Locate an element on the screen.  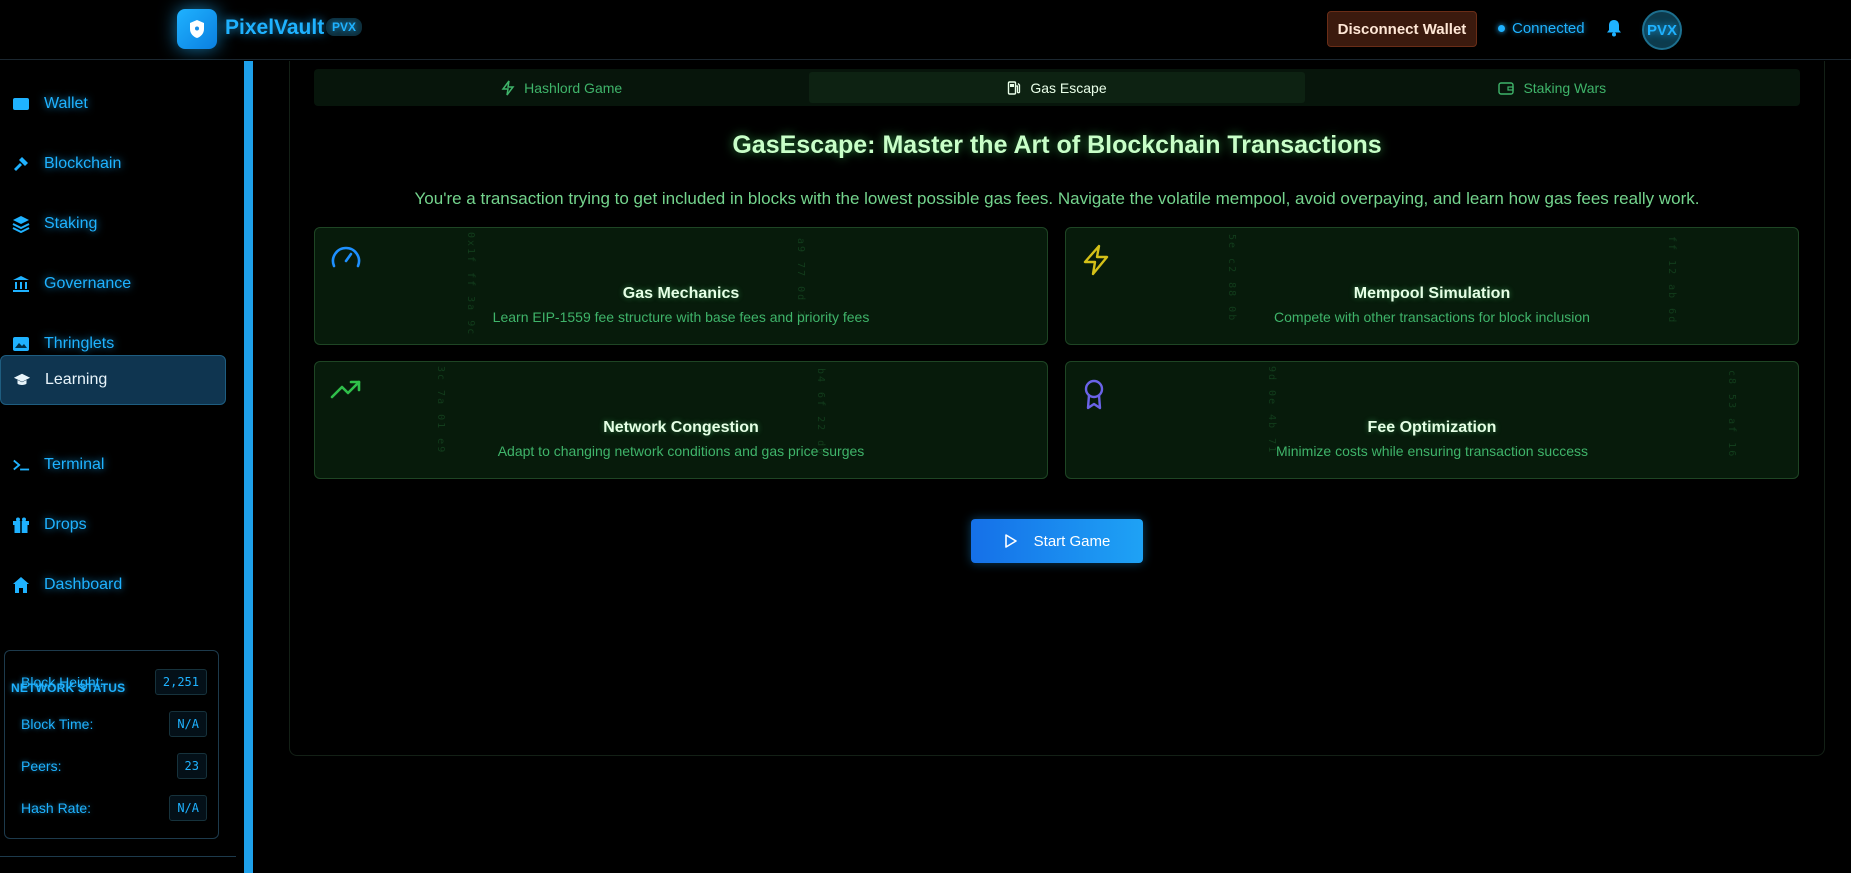
feature-name: Network Congestion is located at coordinates (681, 427).